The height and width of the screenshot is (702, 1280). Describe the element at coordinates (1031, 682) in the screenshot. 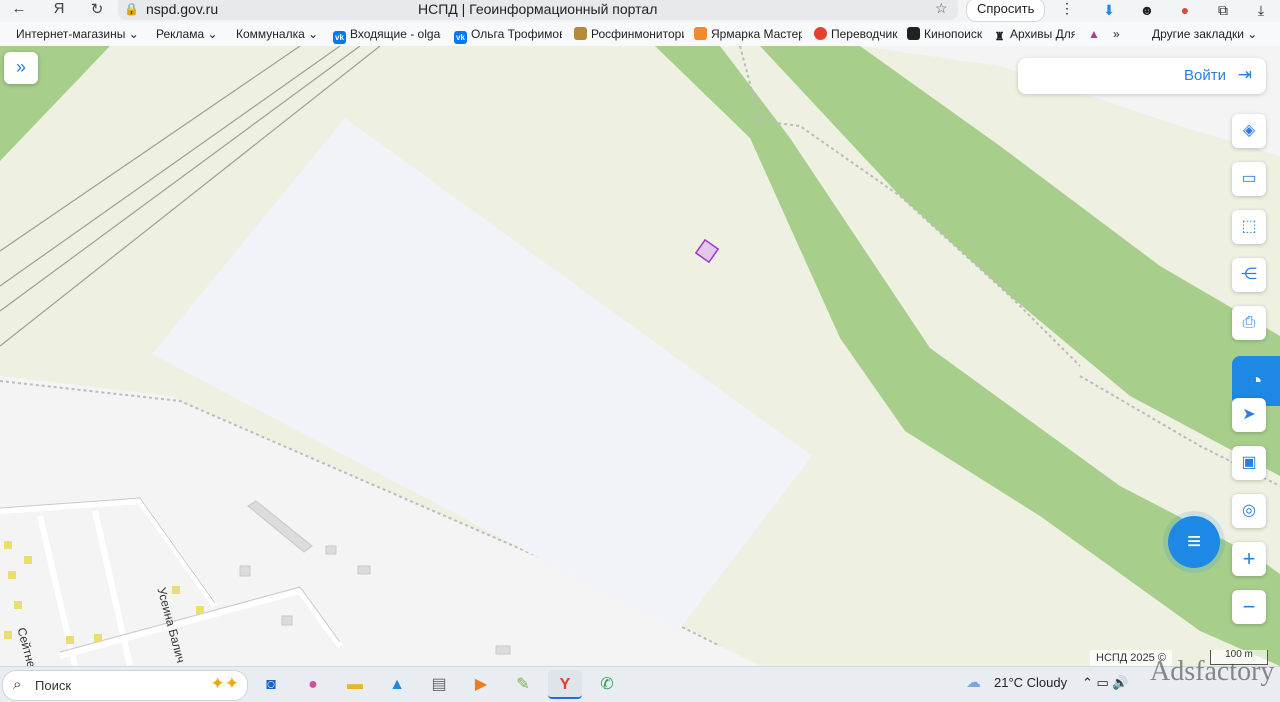

I see `weather-label: 21°C Cloudy` at that location.